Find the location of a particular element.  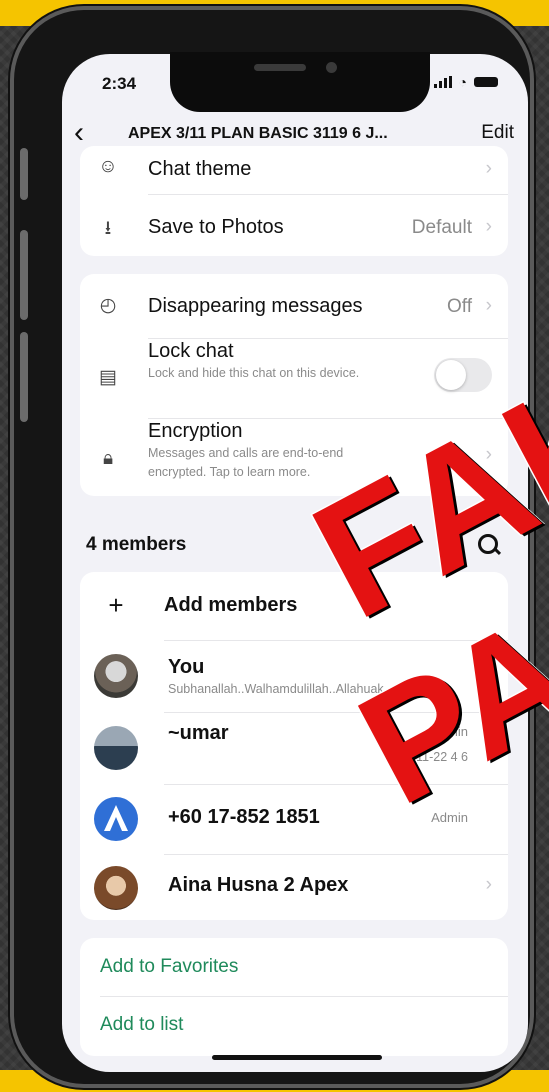

save-to-photos-value: Default is located at coordinates (441, 227).